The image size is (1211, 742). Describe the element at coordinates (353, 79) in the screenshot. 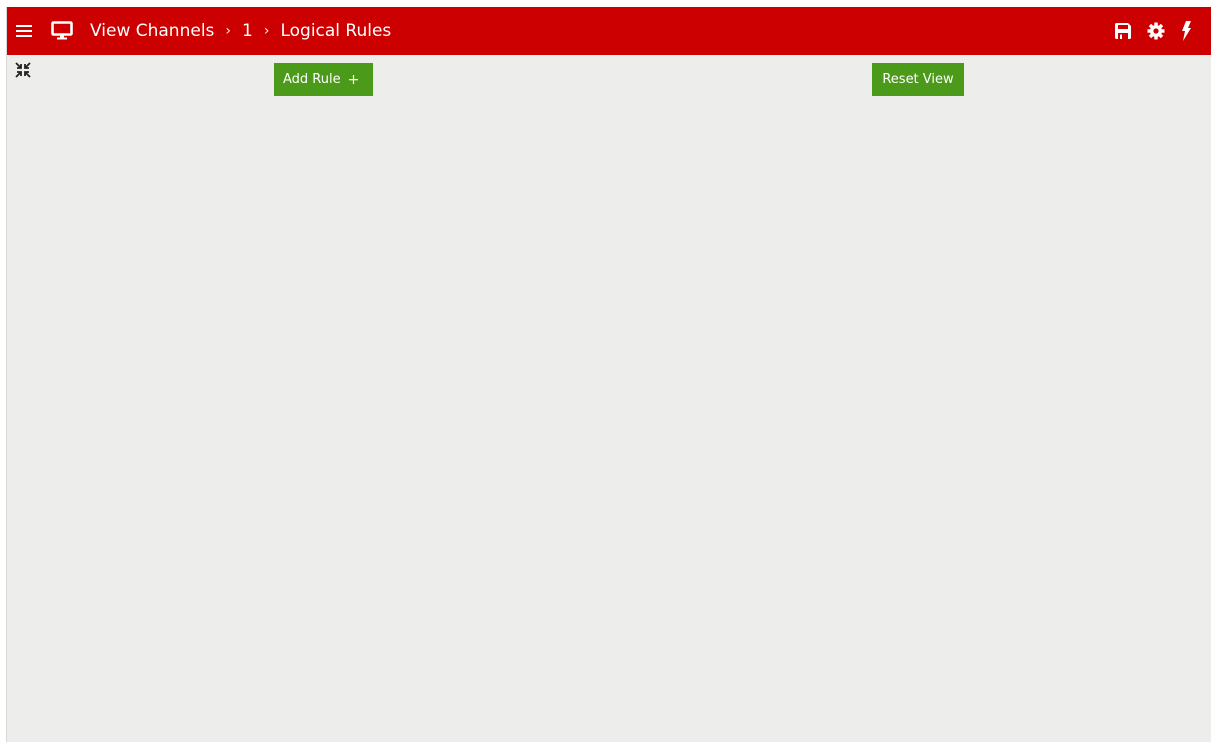

I see `plus-icon: +` at that location.